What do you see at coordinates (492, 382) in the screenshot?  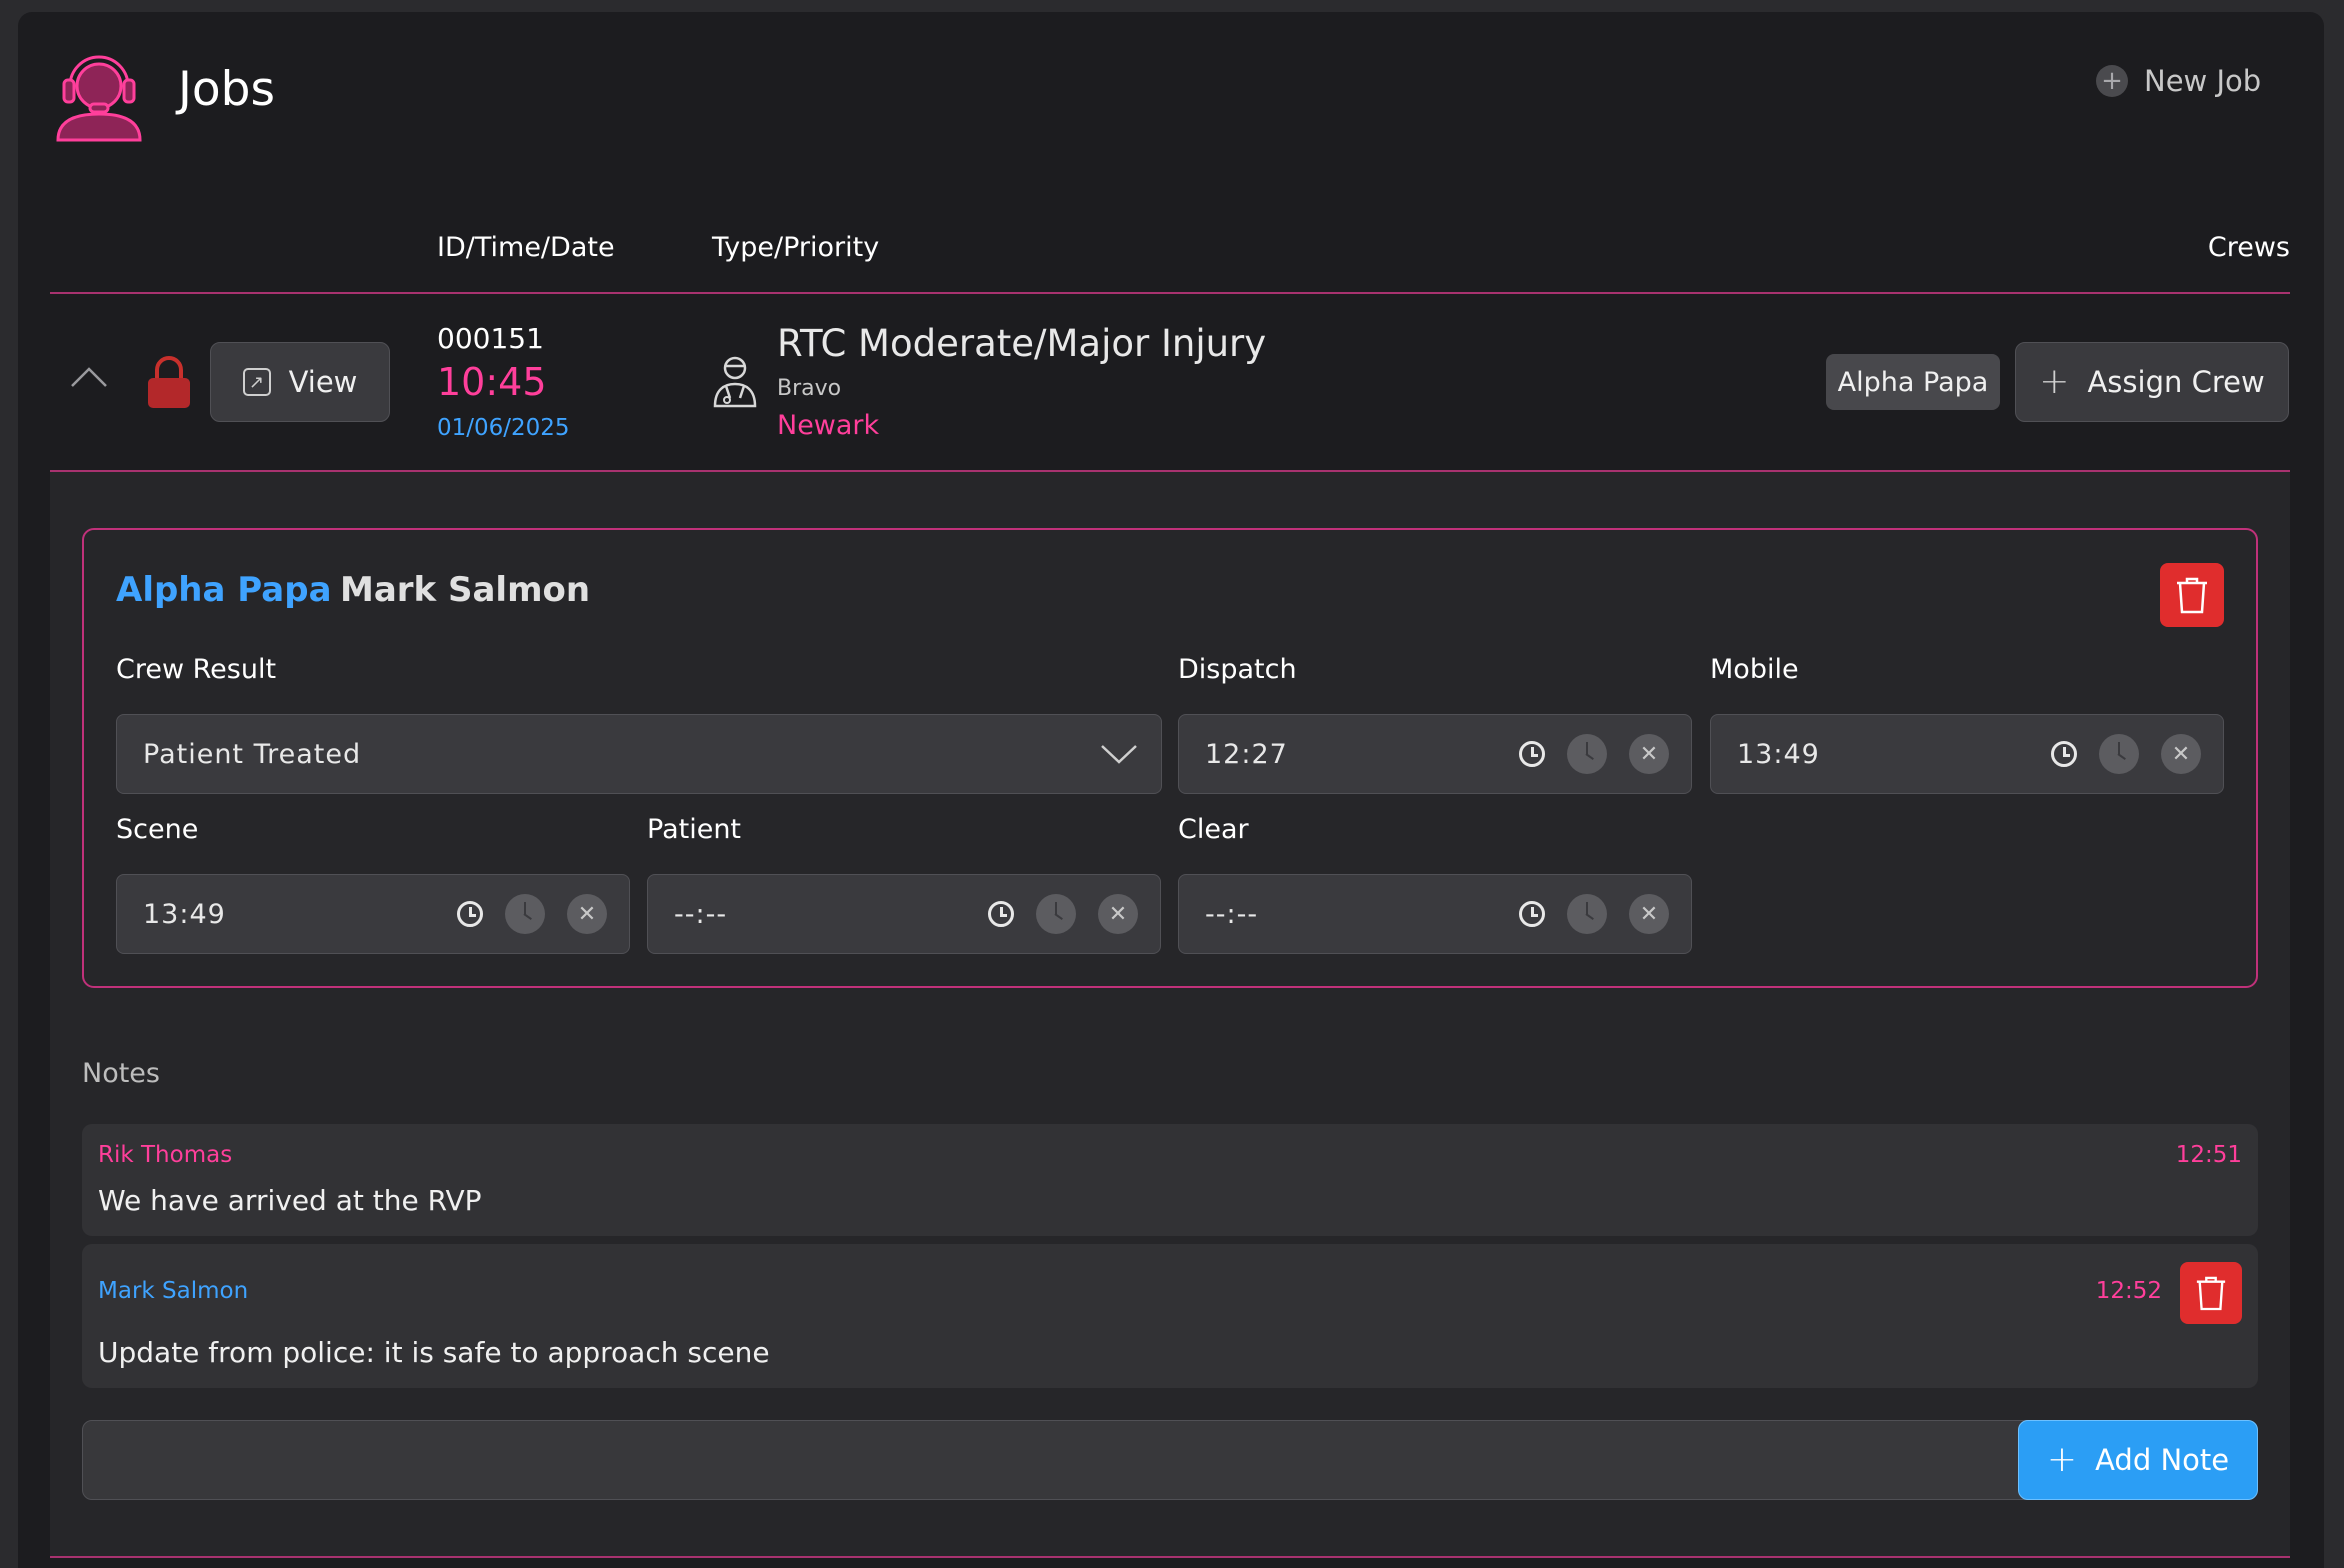 I see `job-time: 10:45` at bounding box center [492, 382].